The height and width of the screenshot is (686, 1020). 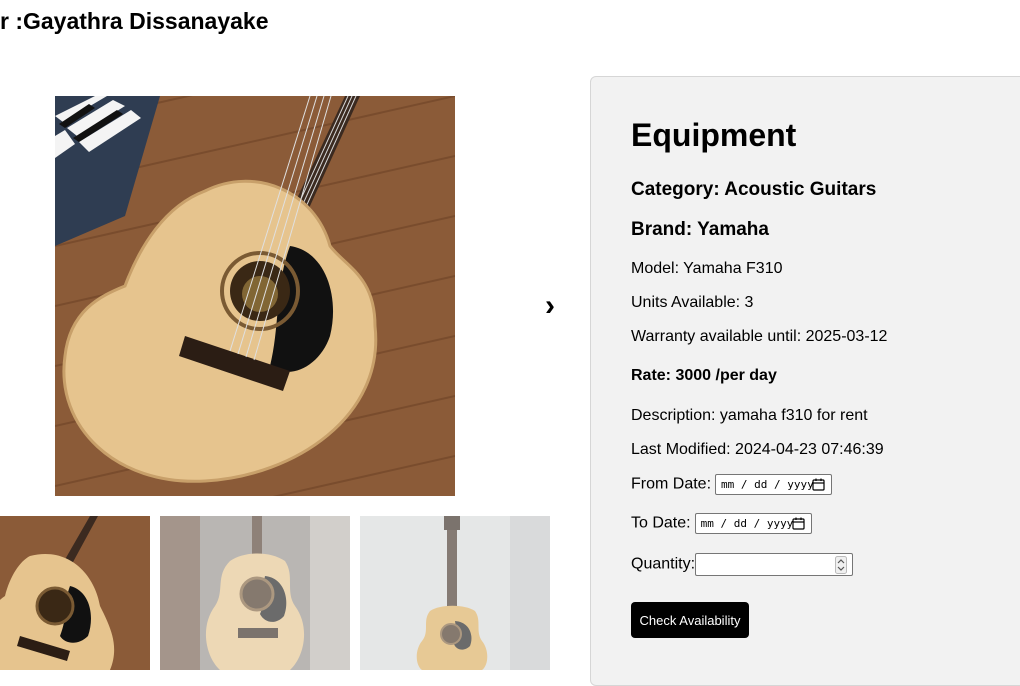 I want to click on quantity-input, so click(x=774, y=564).